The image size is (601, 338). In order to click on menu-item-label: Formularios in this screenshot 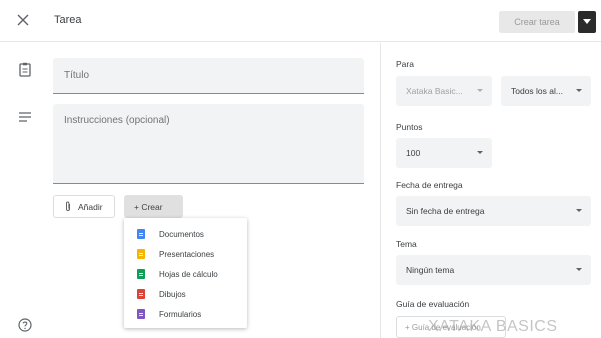, I will do `click(180, 314)`.